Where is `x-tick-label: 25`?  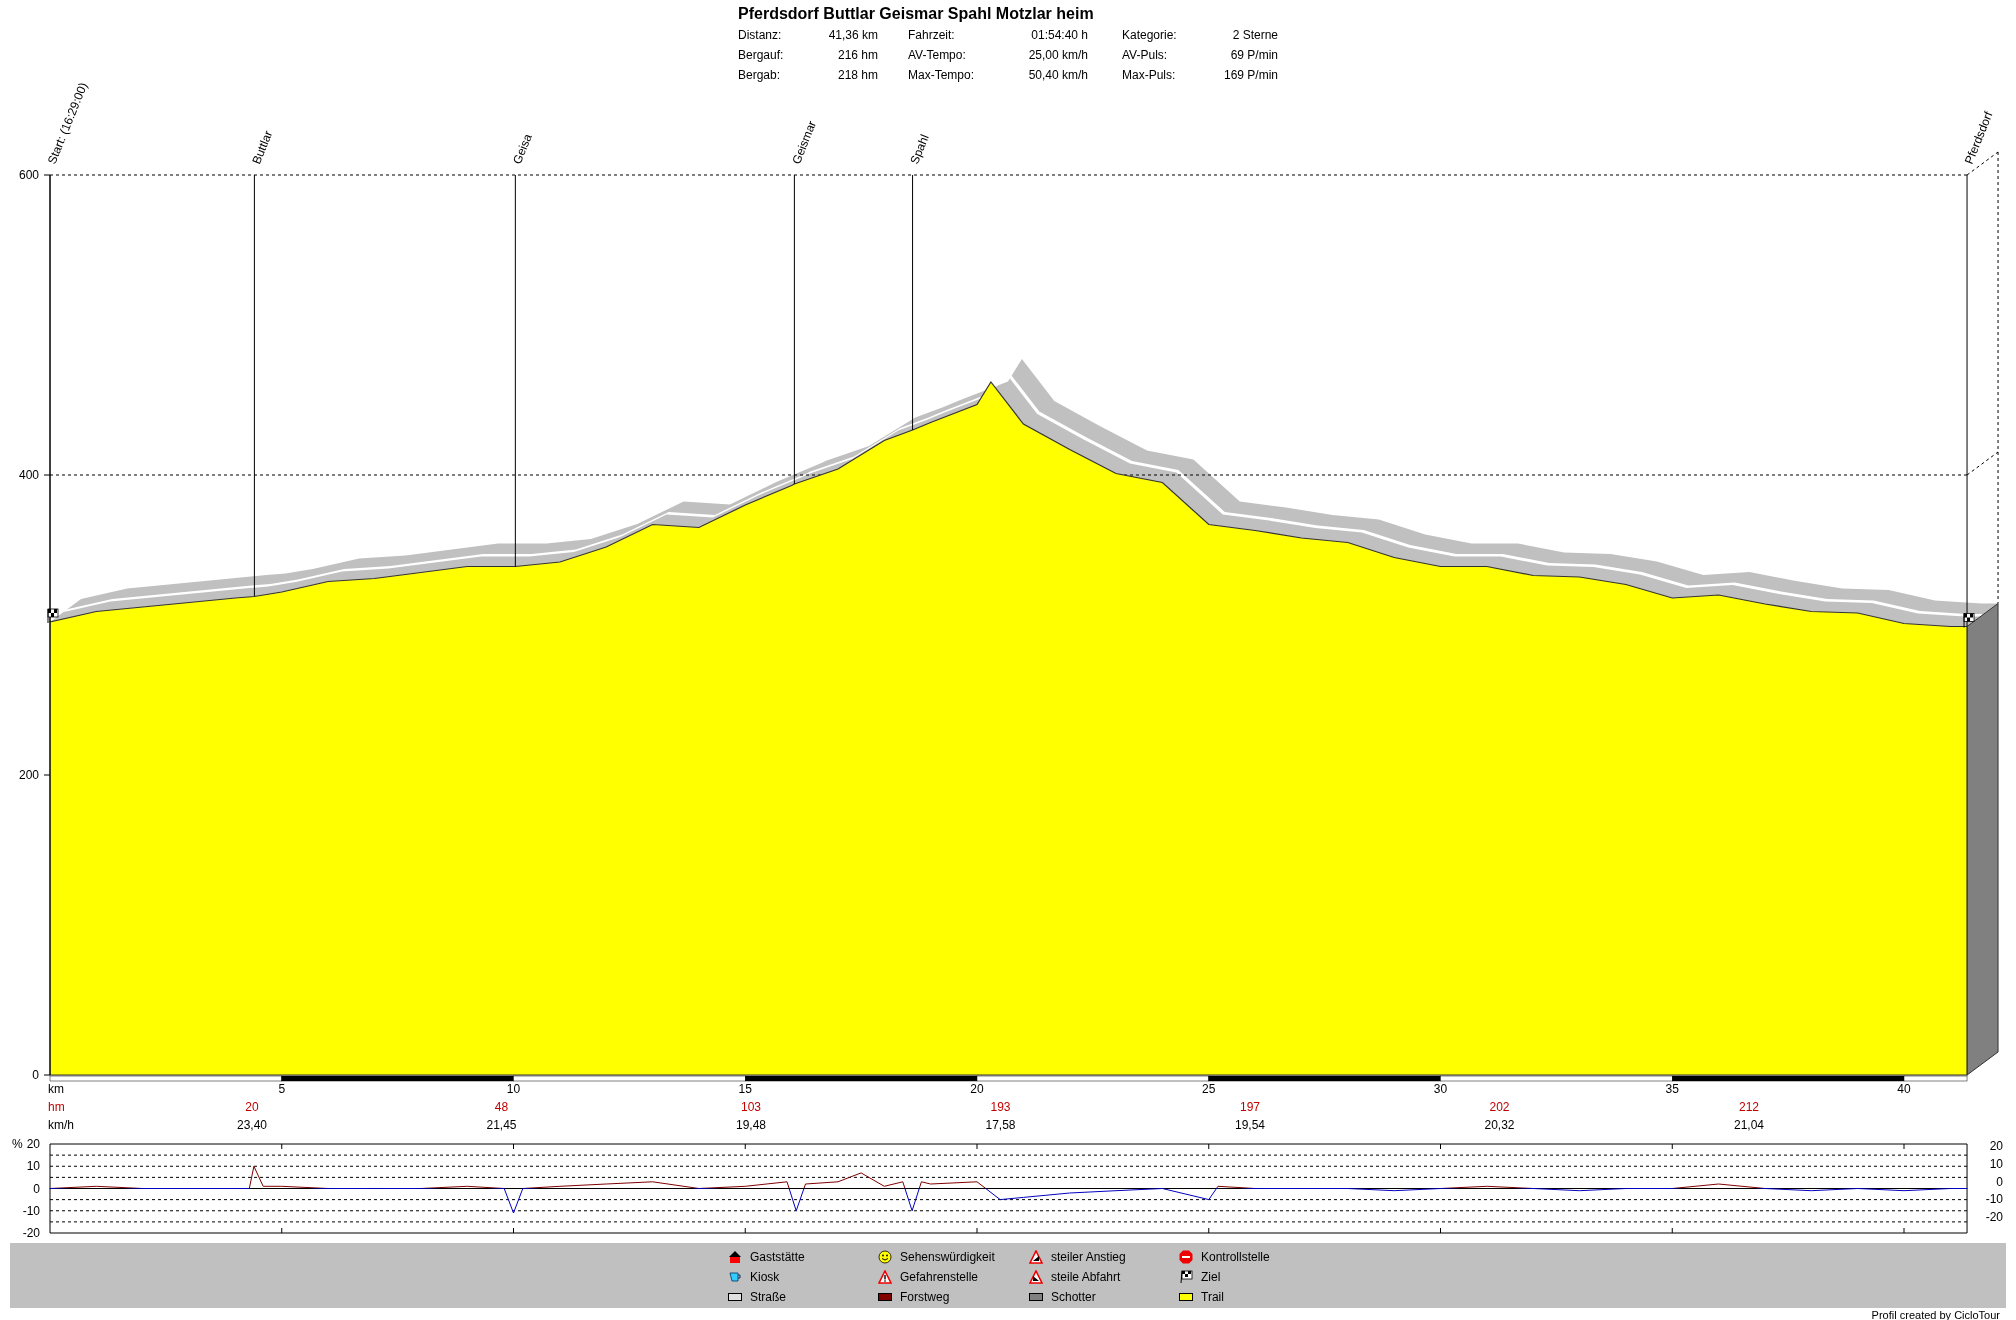
x-tick-label: 25 is located at coordinates (1209, 1089).